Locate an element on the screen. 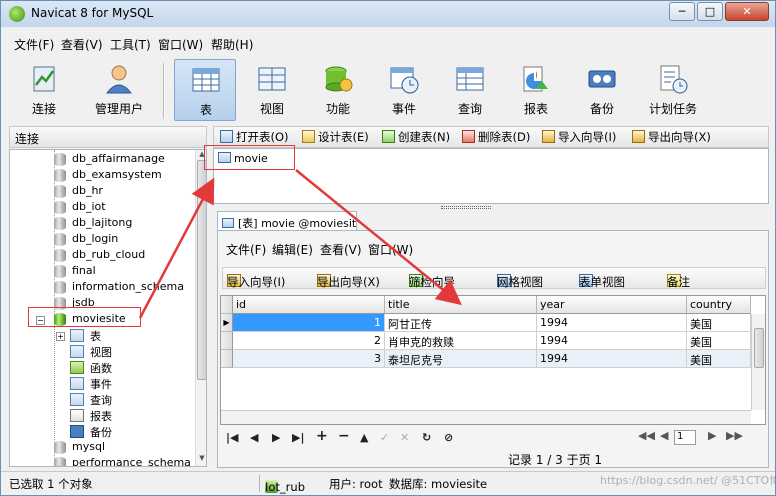 This screenshot has width=776, height=496. tree-item-database: information_schema is located at coordinates (102, 288).